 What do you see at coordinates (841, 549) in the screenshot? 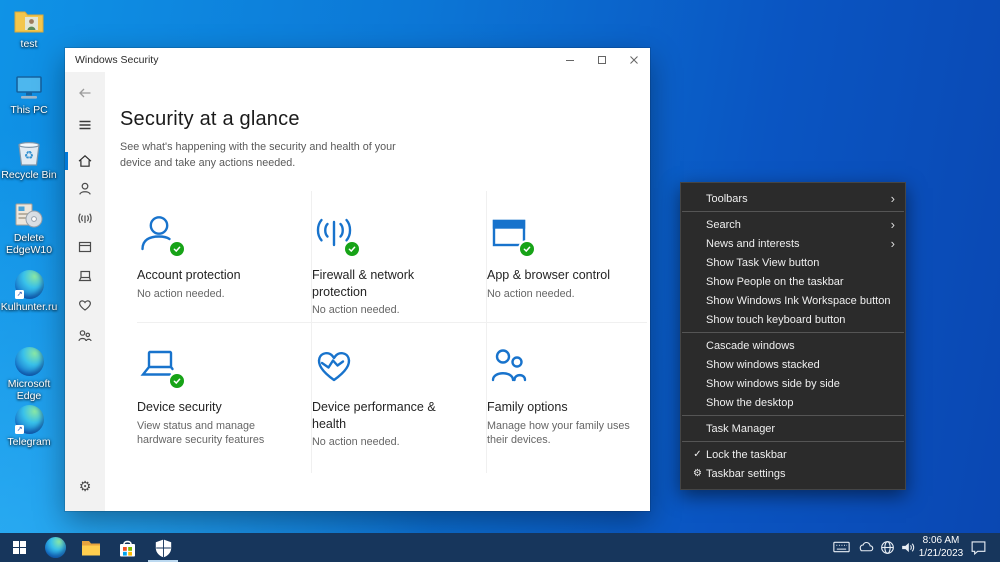
I see `touch-keyboard-icon` at bounding box center [841, 549].